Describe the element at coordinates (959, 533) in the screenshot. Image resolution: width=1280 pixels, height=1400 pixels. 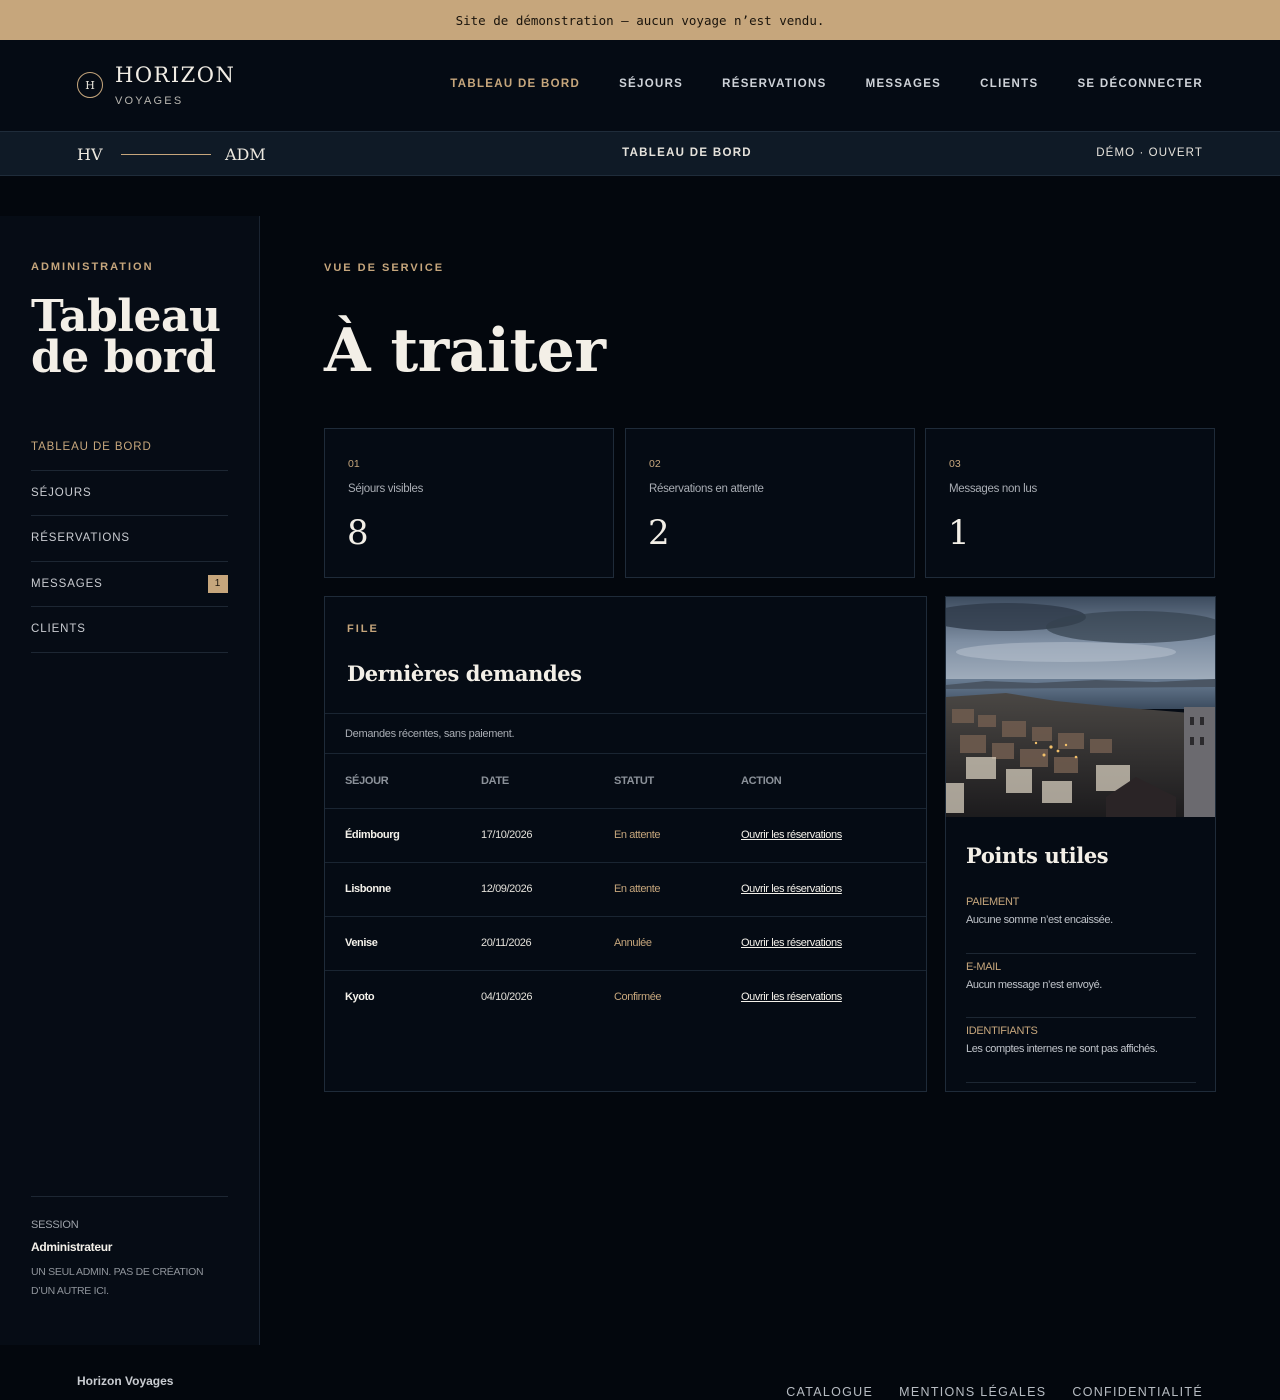
I see `stat-value: 1` at that location.